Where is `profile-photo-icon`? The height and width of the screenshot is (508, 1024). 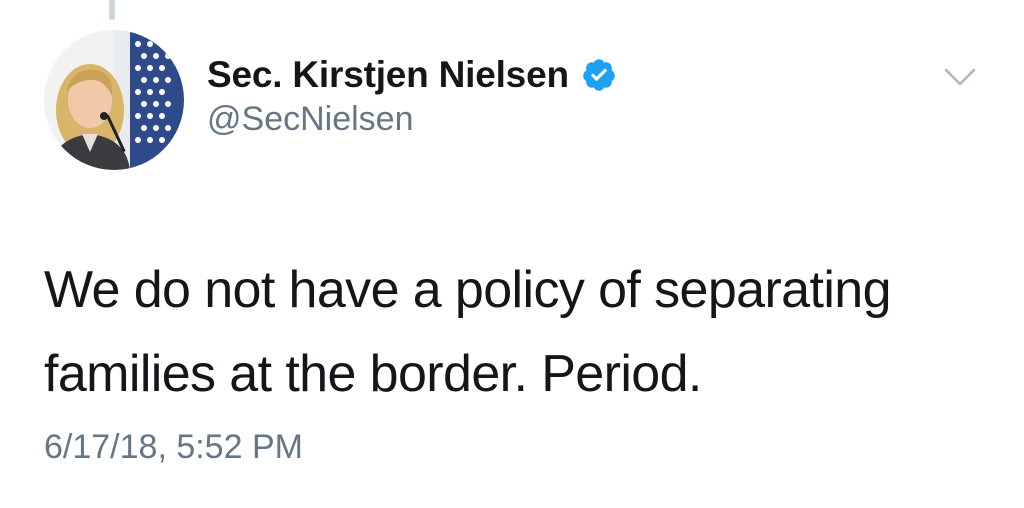 profile-photo-icon is located at coordinates (114, 100).